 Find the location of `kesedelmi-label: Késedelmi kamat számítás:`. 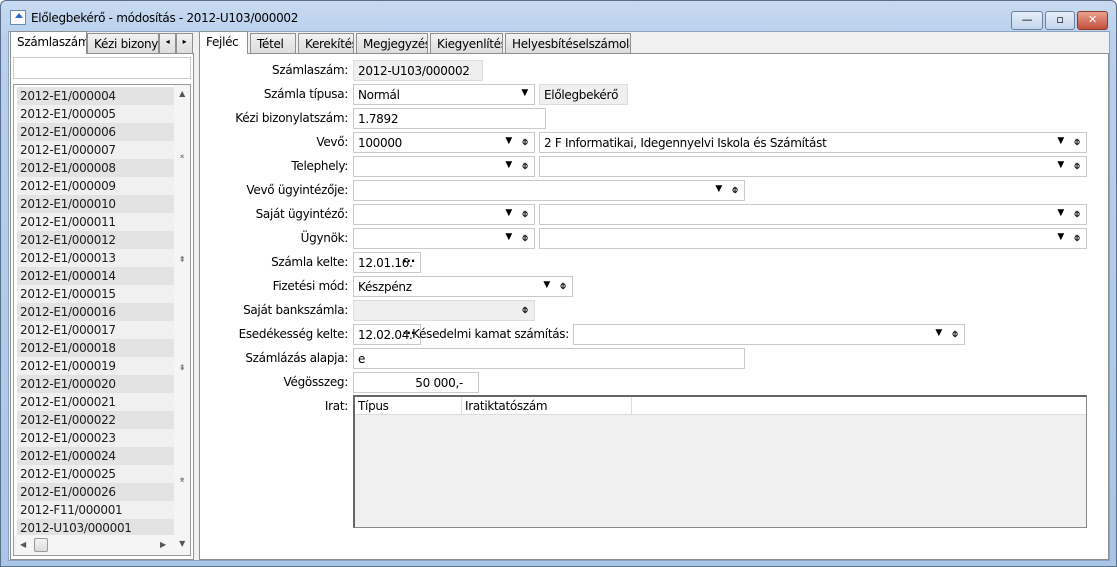

kesedelmi-label: Késedelmi kamat számítás: is located at coordinates (490, 334).